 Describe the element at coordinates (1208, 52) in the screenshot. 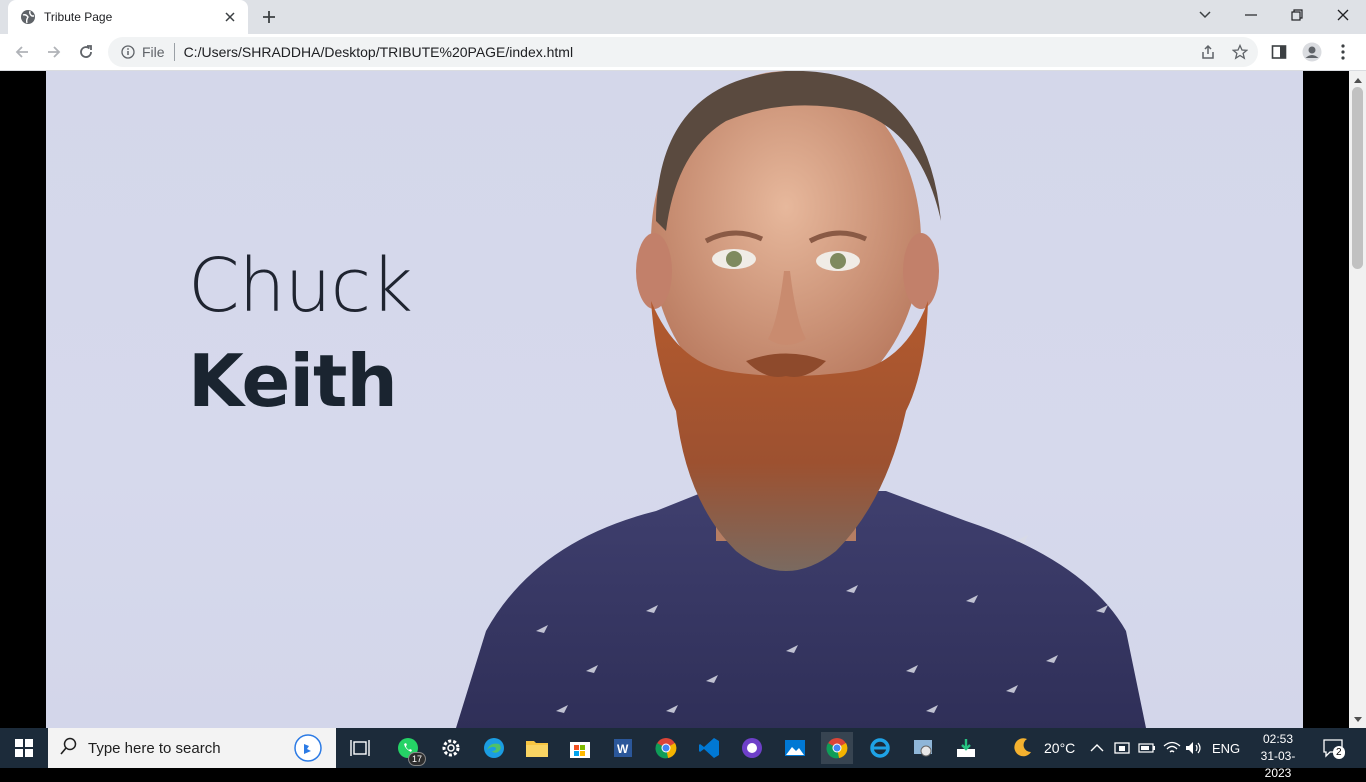

I see `share-icon` at that location.